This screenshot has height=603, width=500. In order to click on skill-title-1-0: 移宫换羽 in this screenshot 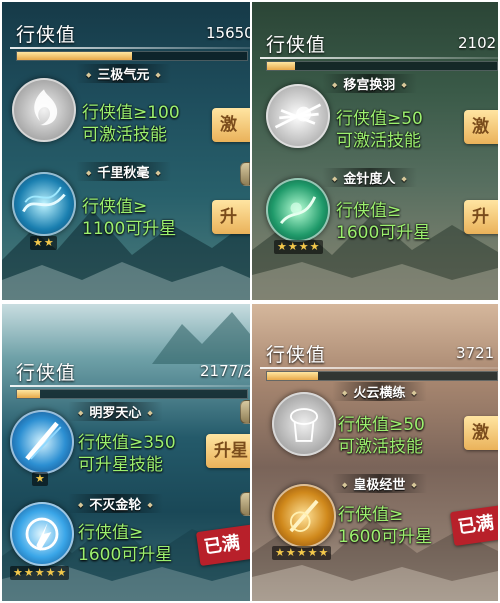, I will do `click(369, 83)`.